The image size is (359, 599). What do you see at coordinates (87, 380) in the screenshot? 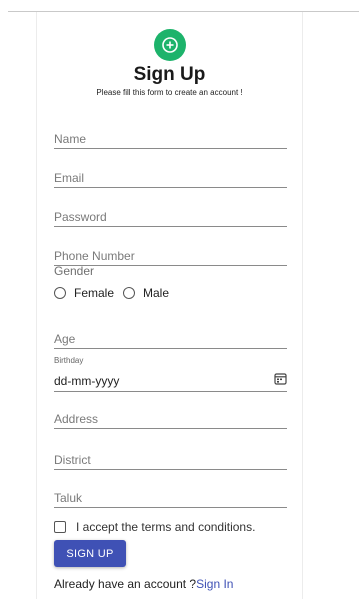
I see `birthday-value: dd-mm-yyyy` at bounding box center [87, 380].